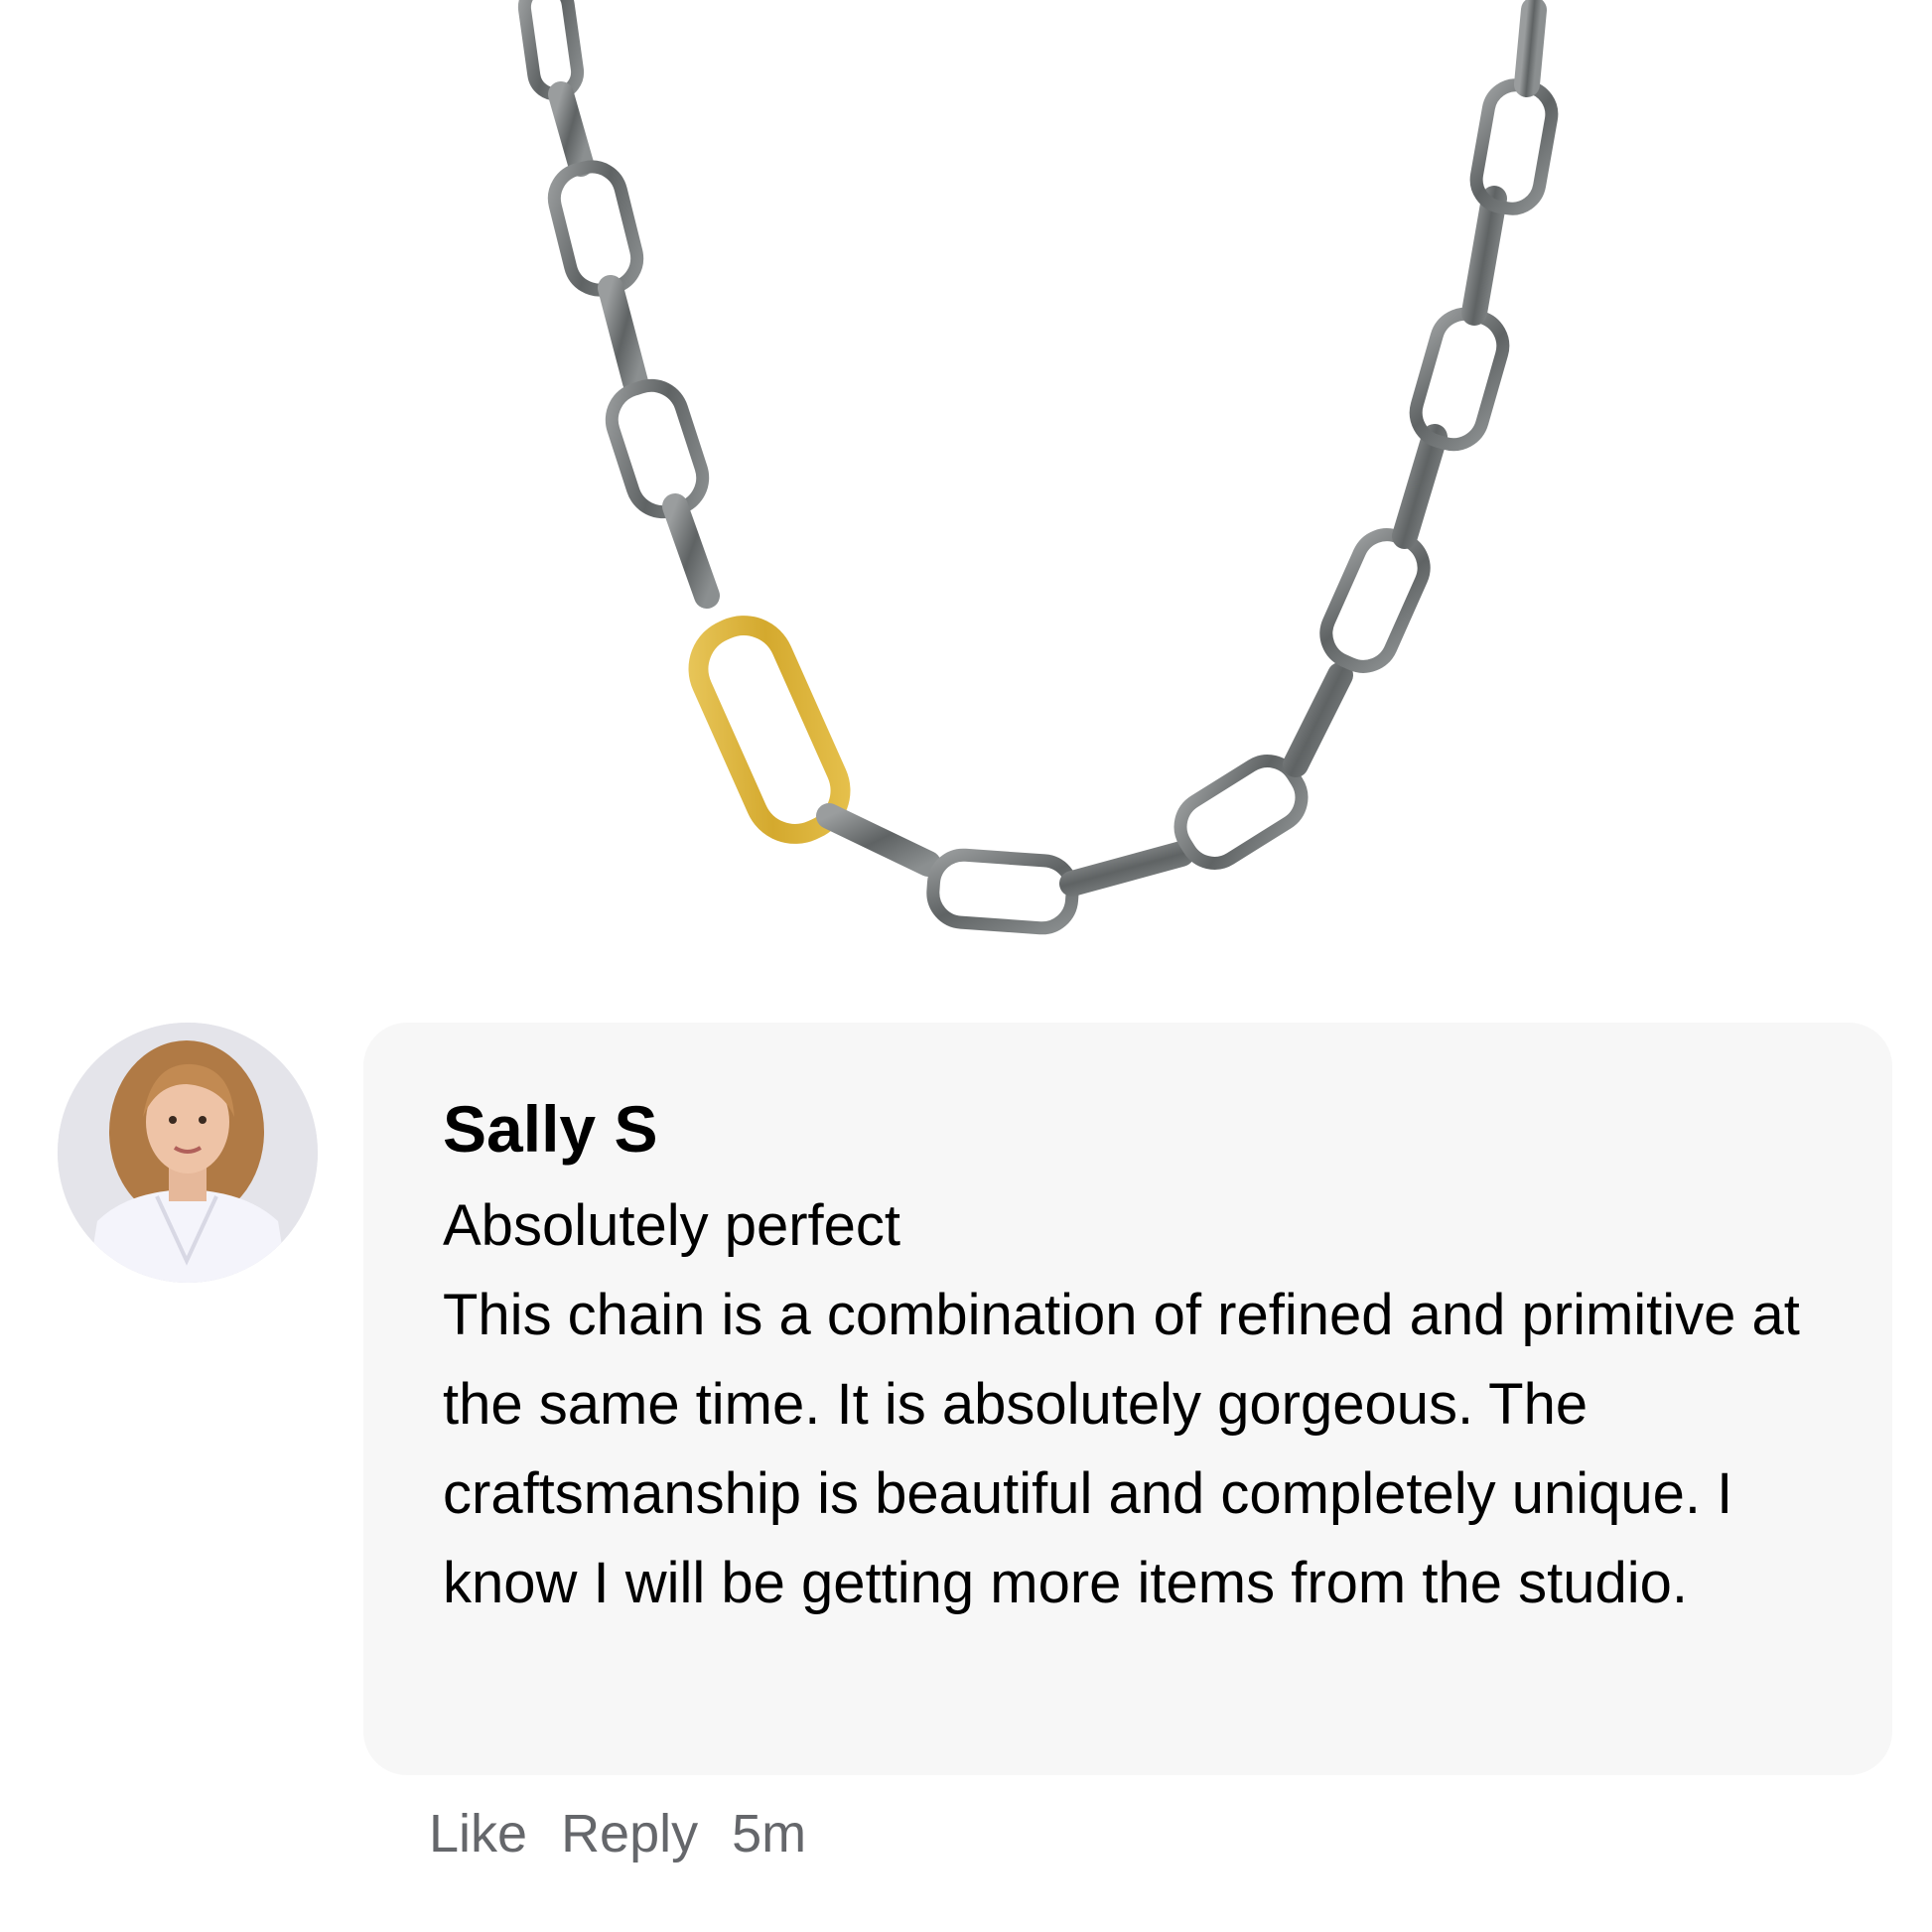  I want to click on avatar, so click(188, 1153).